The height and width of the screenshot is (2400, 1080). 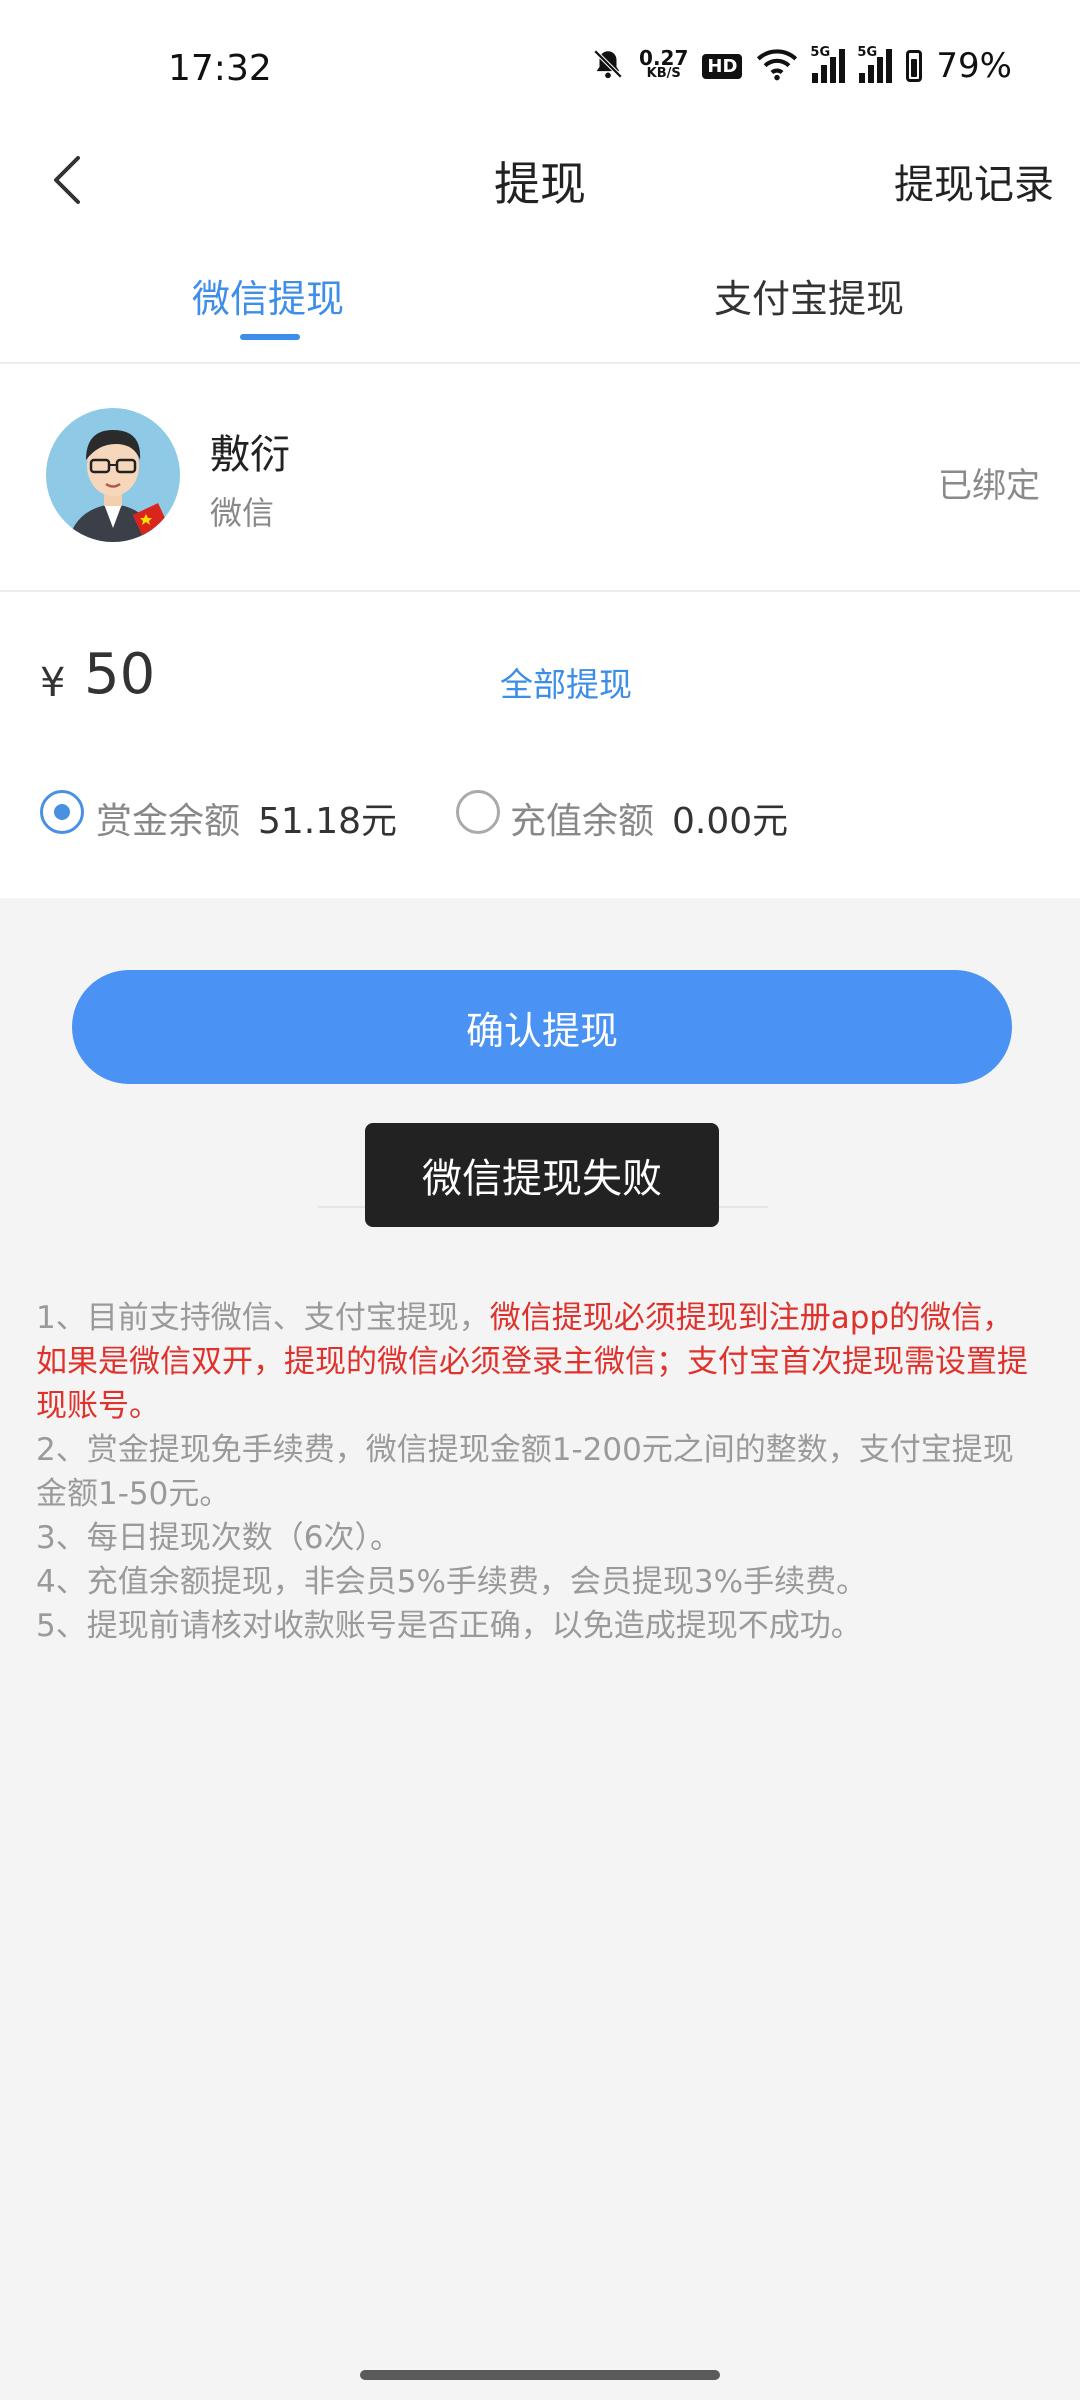 I want to click on balance-options: 赏金余额 51.18元 充值余额 0.00元, so click(x=540, y=814).